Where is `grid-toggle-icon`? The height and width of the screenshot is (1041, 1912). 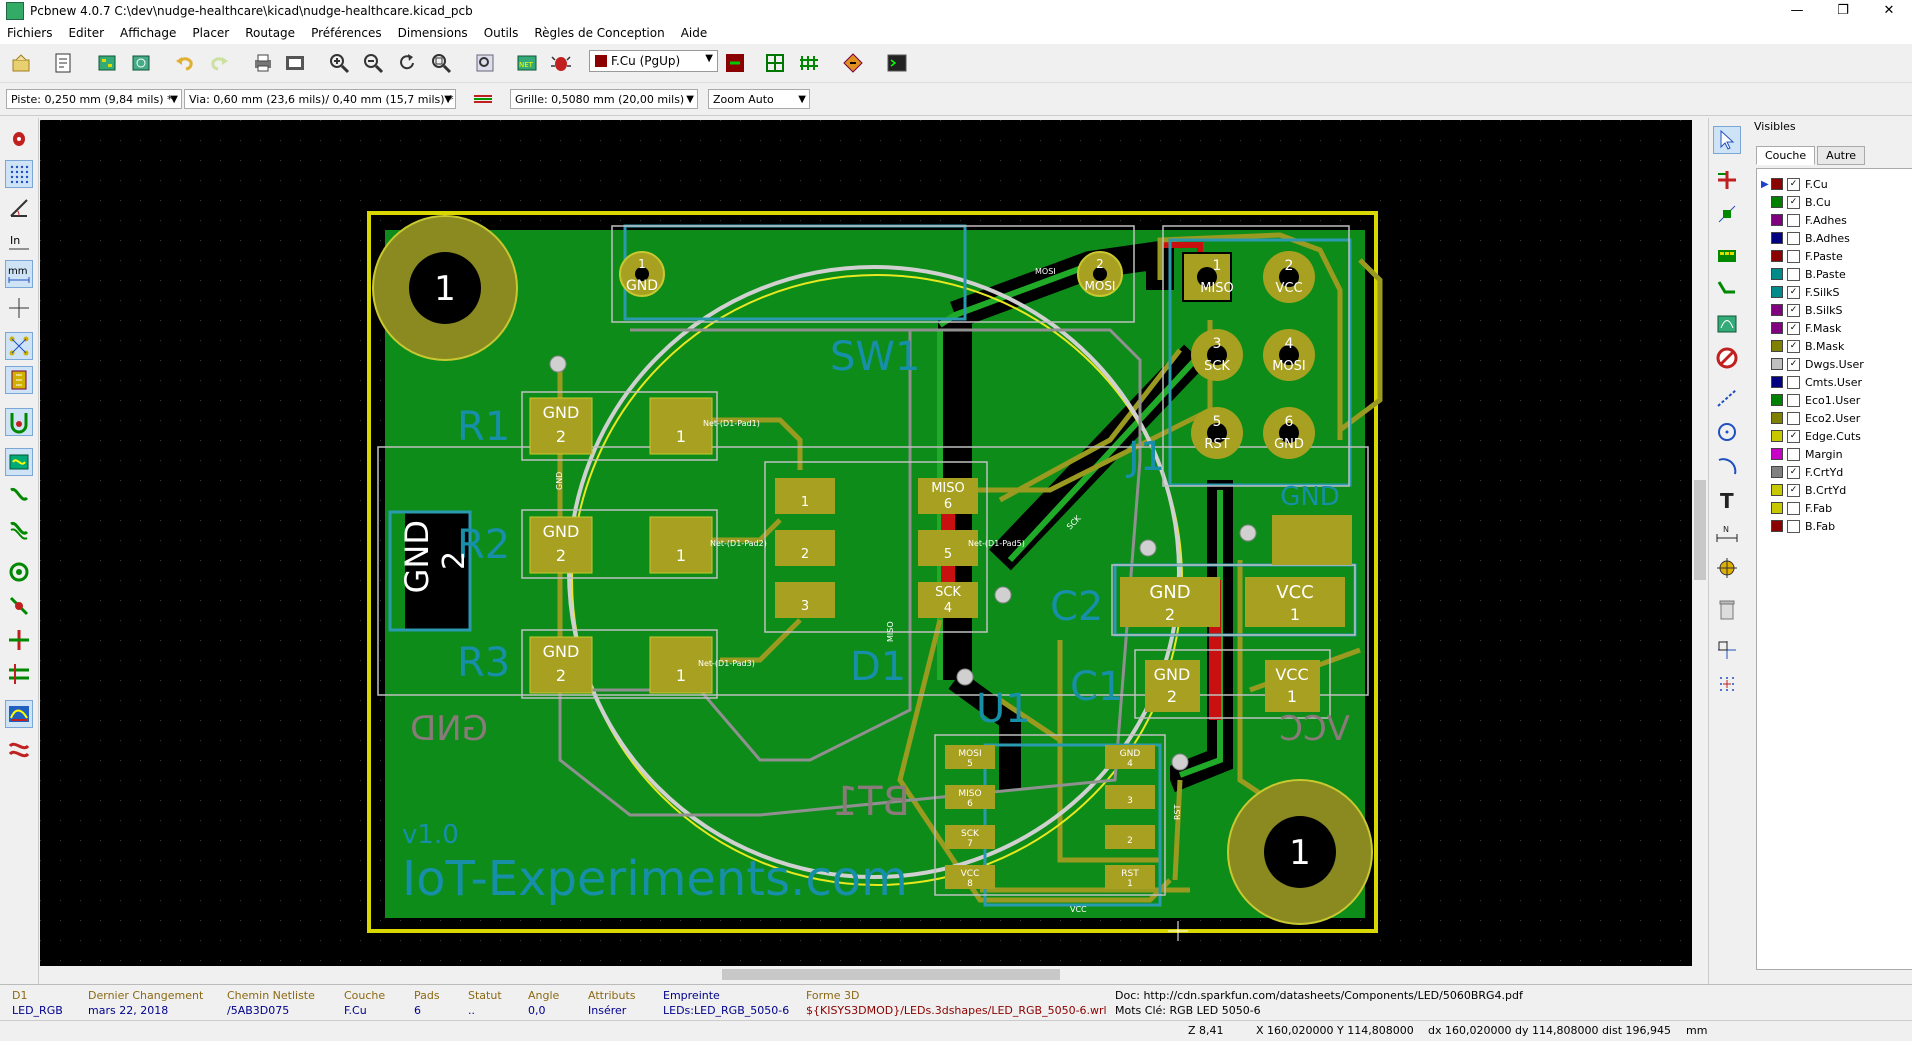 grid-toggle-icon is located at coordinates (19, 174).